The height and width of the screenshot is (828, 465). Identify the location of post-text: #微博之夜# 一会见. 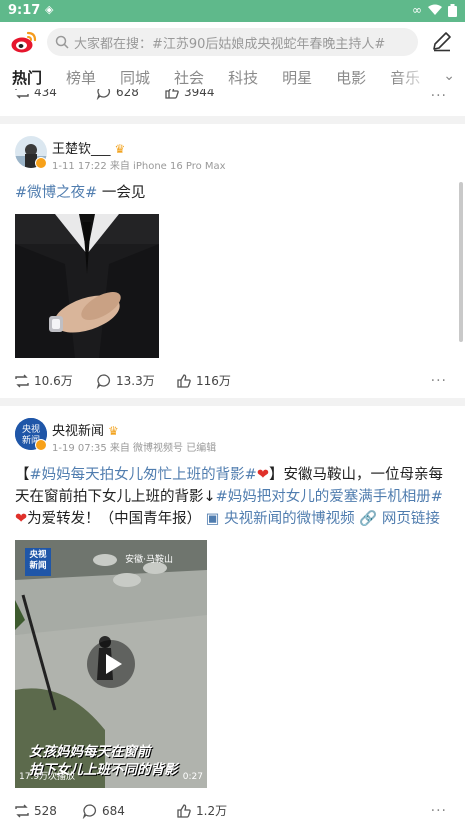
(80, 193).